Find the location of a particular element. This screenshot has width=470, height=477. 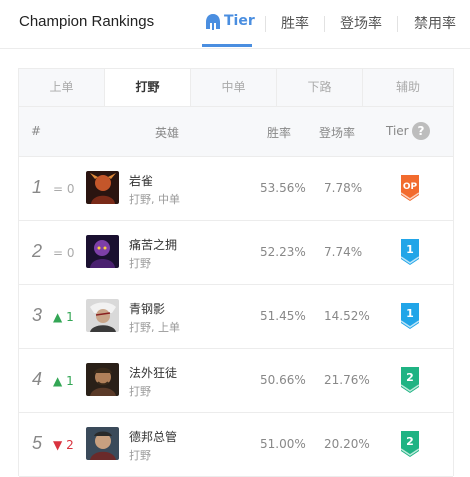

tab-pick-rate: 登场率 is located at coordinates (361, 23).